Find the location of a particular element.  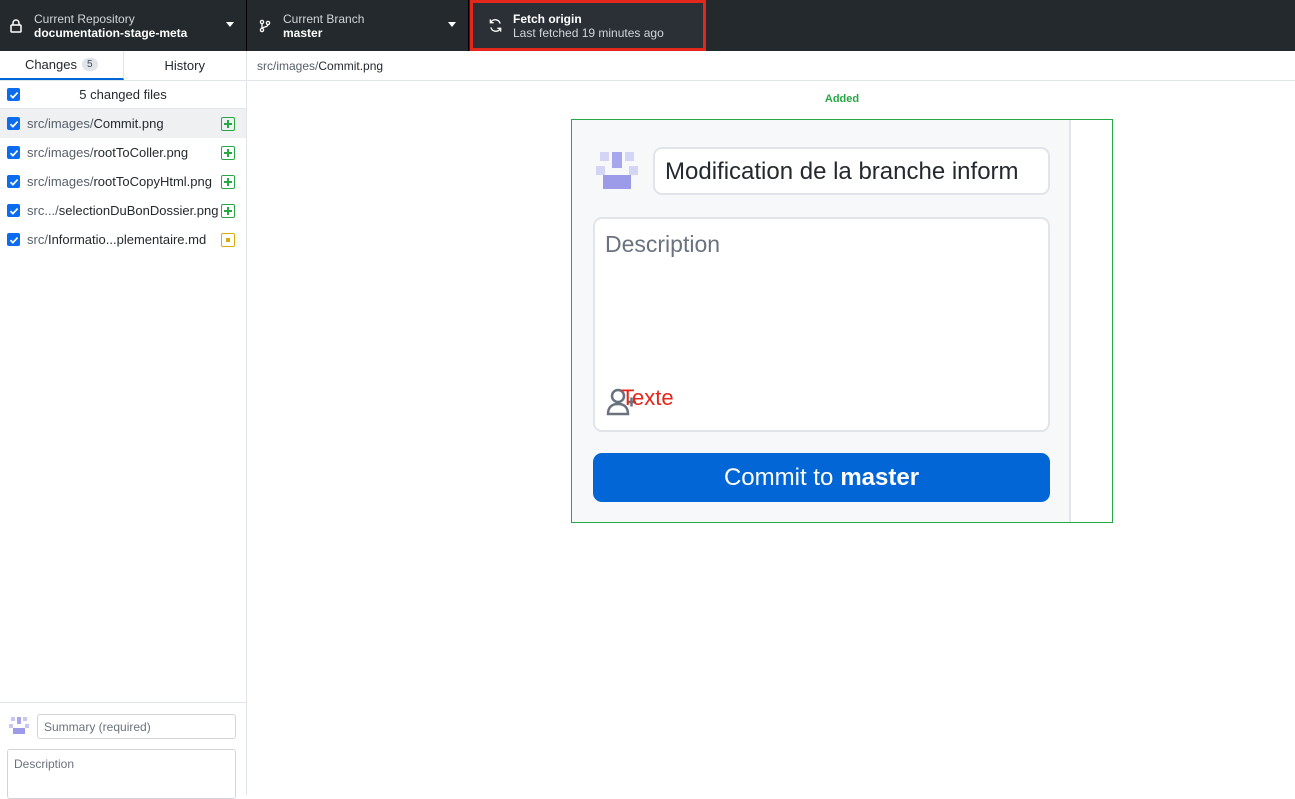

branch-label: Current Branch is located at coordinates (324, 18).